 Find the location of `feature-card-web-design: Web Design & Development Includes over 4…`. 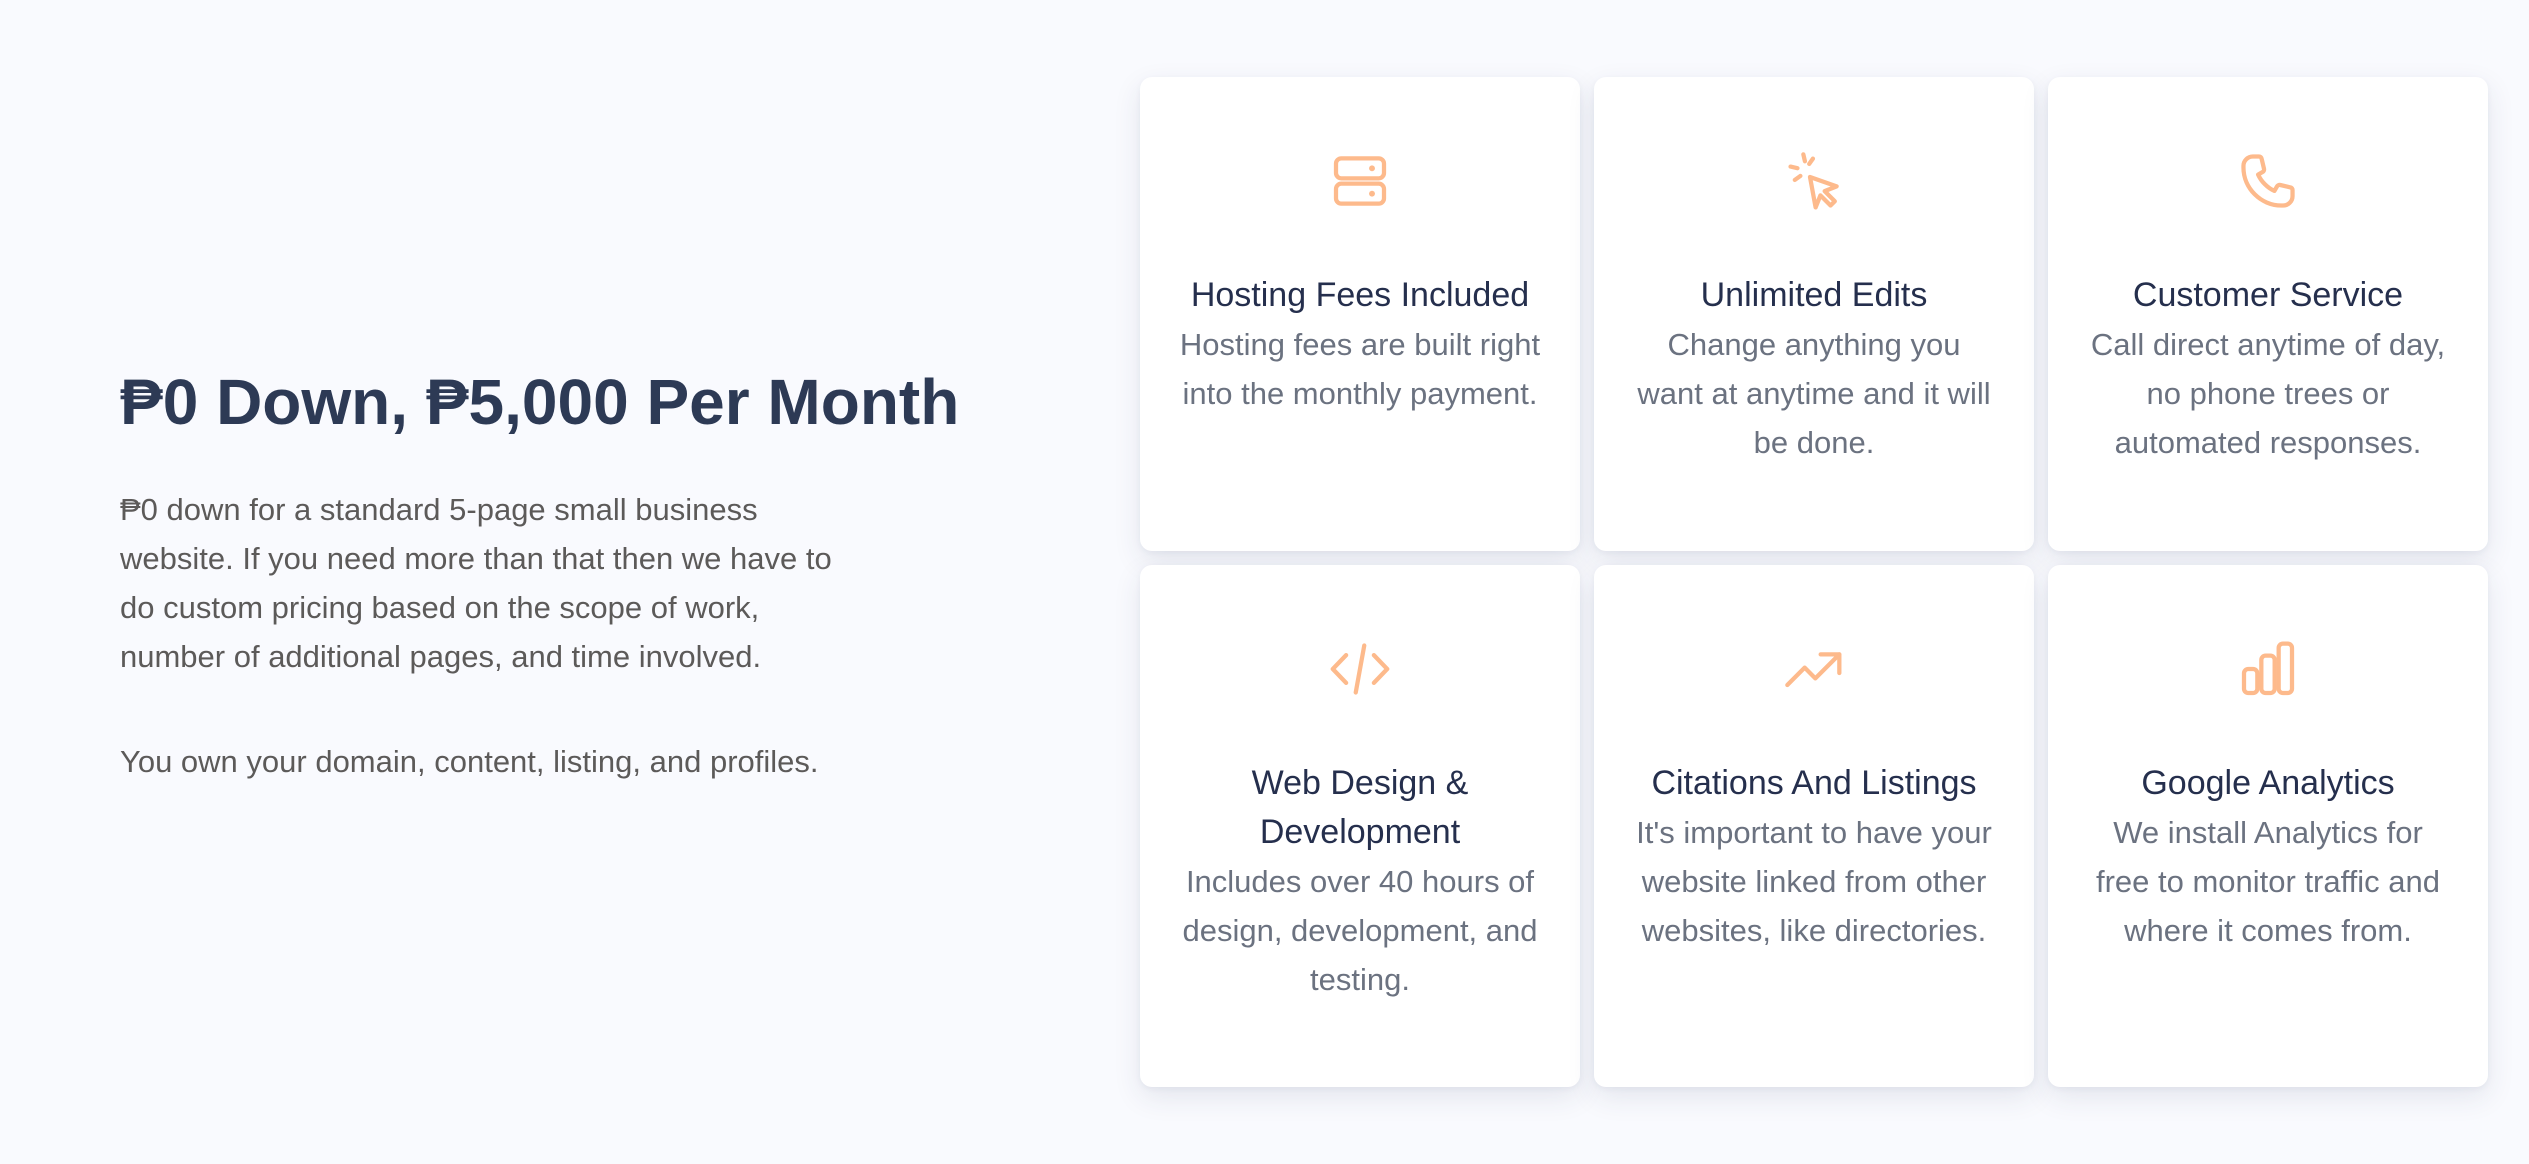

feature-card-web-design: Web Design & Development Includes over 4… is located at coordinates (1360, 826).